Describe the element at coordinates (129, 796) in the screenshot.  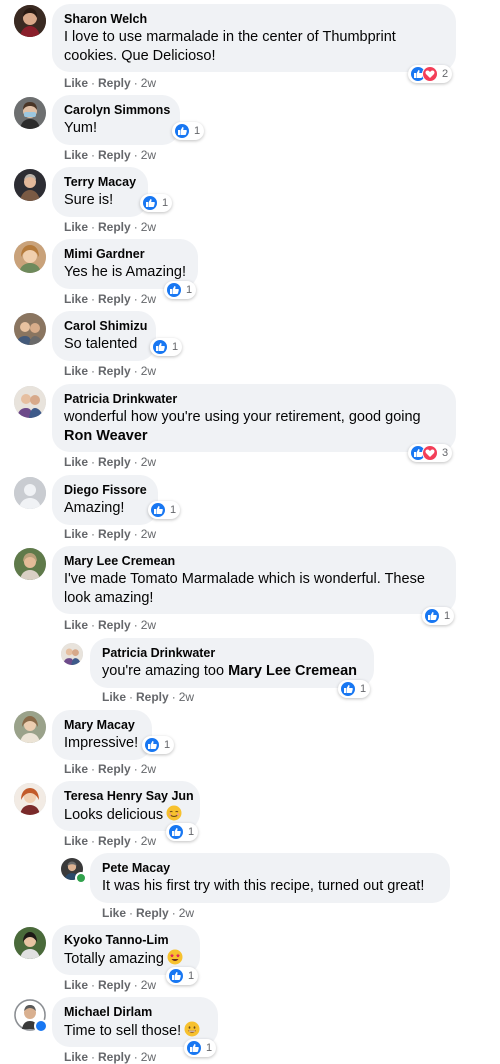
I see `commenter-name: Teresa Henry Say Jun` at that location.